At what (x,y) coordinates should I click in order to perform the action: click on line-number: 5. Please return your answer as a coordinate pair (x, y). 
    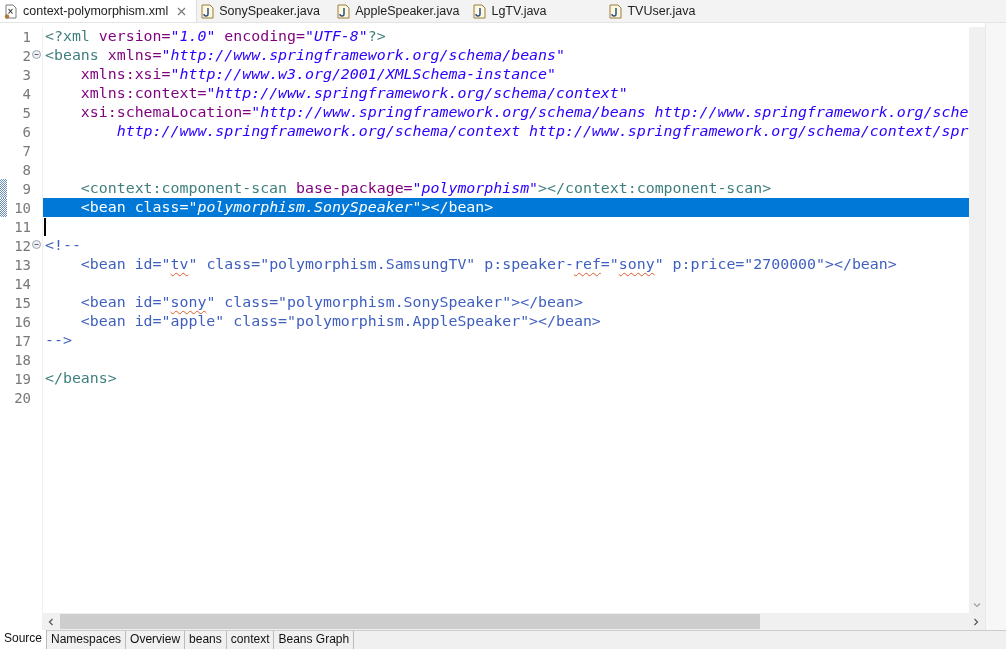
    Looking at the image, I should click on (26, 112).